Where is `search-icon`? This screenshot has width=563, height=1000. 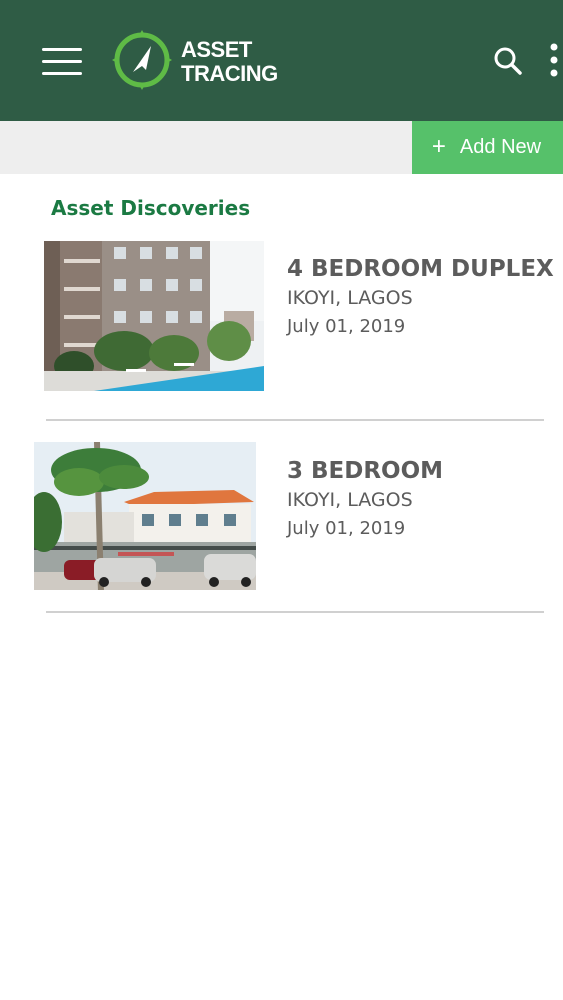
search-icon is located at coordinates (508, 61).